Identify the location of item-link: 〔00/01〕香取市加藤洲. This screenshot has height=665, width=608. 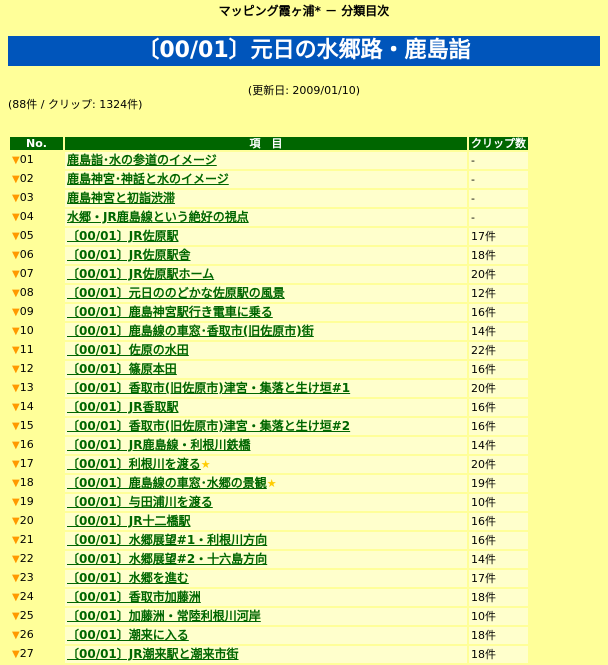
(134, 597).